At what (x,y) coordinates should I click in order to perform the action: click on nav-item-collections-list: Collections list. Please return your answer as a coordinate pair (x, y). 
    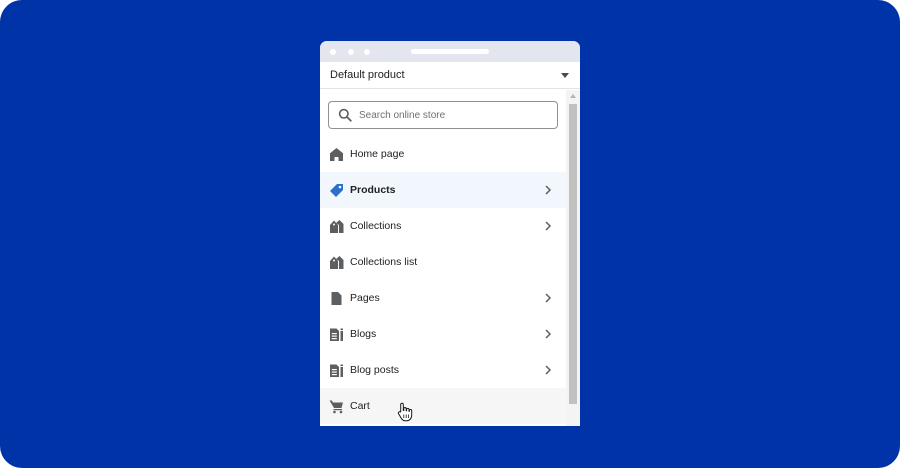
    Looking at the image, I should click on (443, 262).